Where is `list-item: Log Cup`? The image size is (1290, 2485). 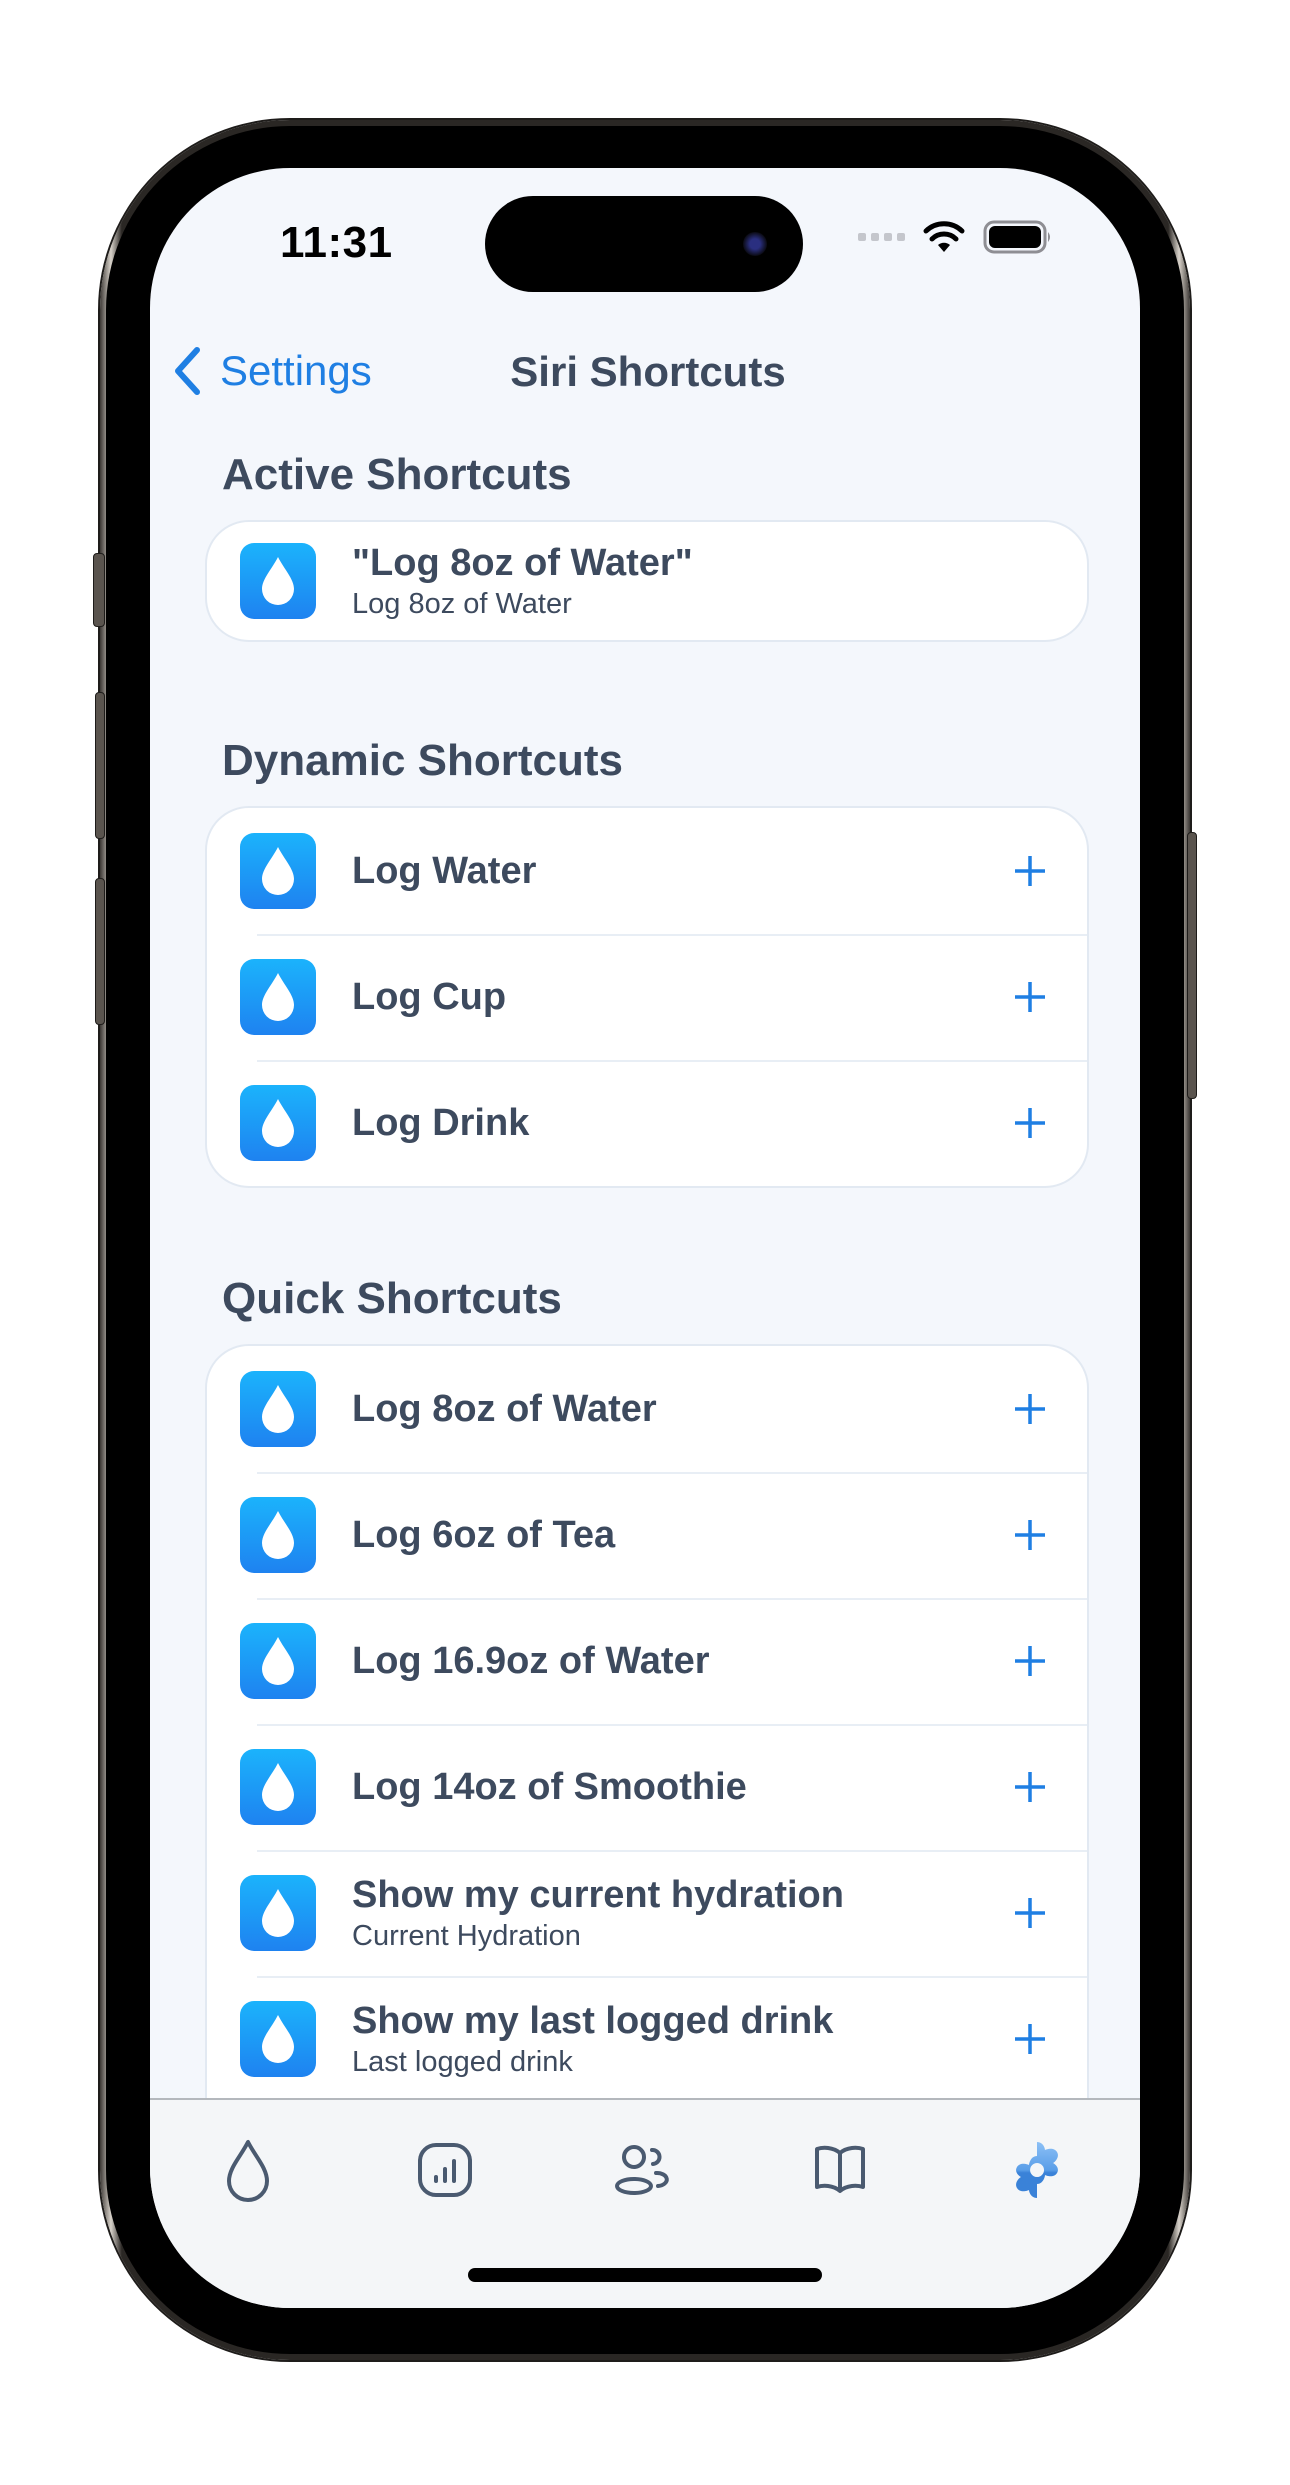 list-item: Log Cup is located at coordinates (647, 997).